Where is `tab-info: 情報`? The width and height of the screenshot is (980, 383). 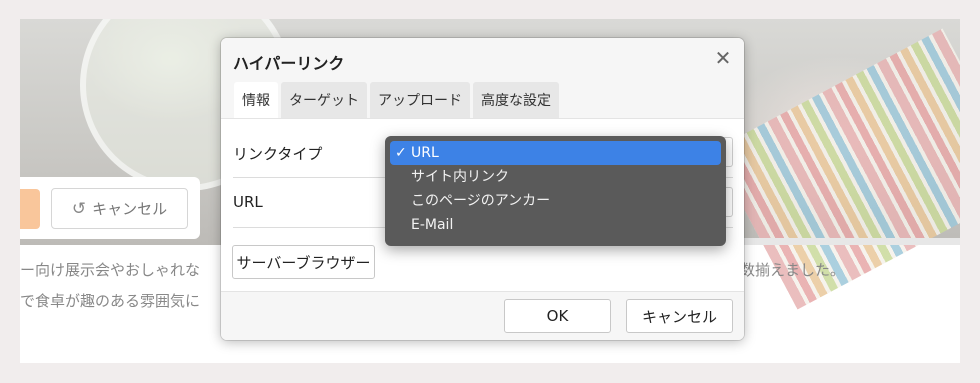 tab-info: 情報 is located at coordinates (256, 100).